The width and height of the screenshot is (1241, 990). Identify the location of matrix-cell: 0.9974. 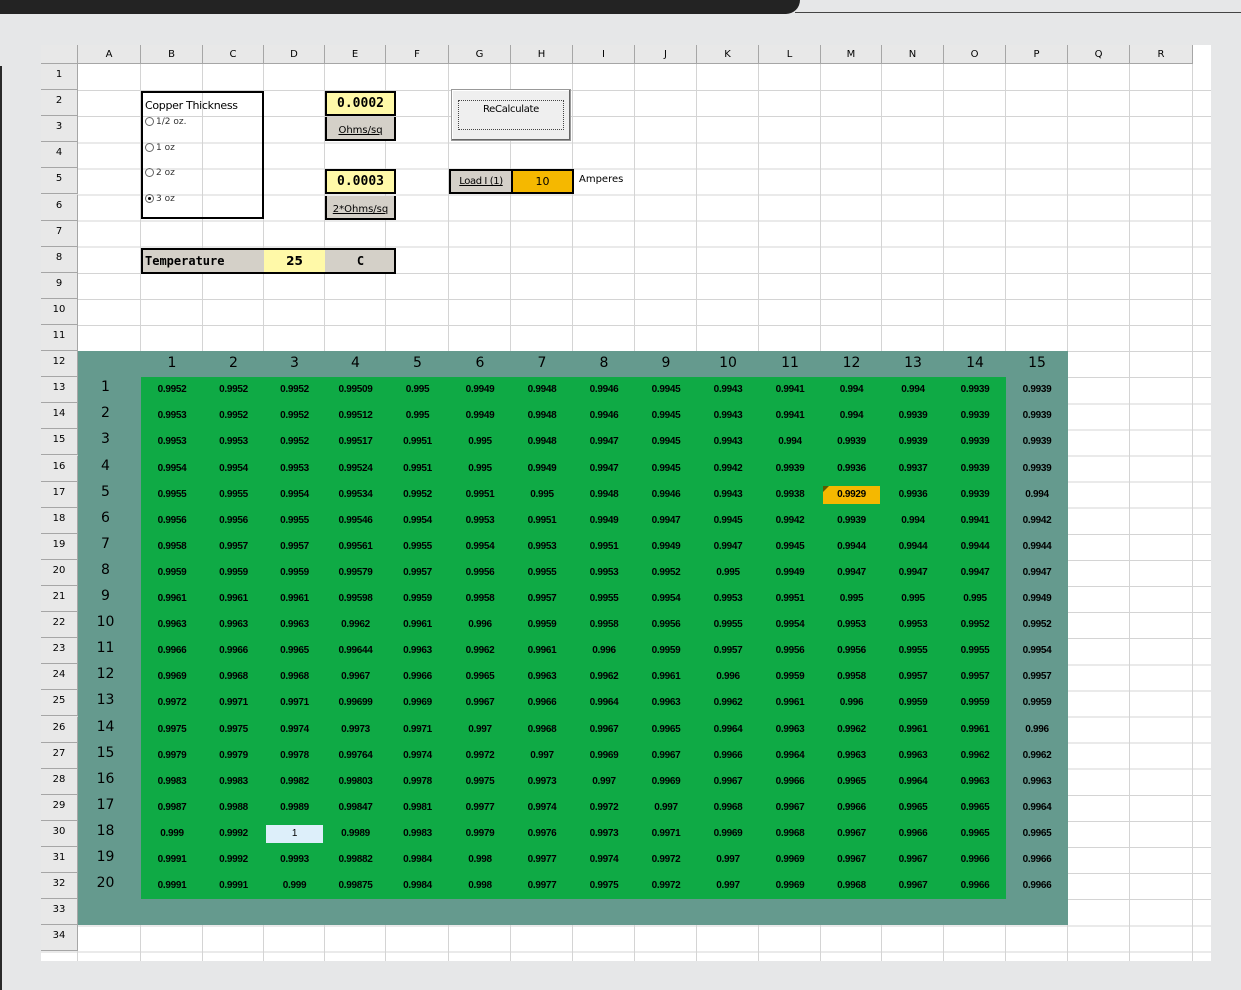
(294, 730).